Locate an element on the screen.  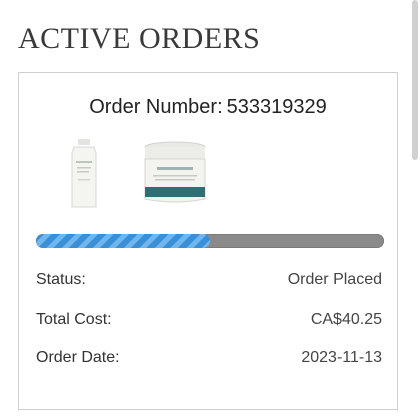
product-thumbnail-jar is located at coordinates (175, 174).